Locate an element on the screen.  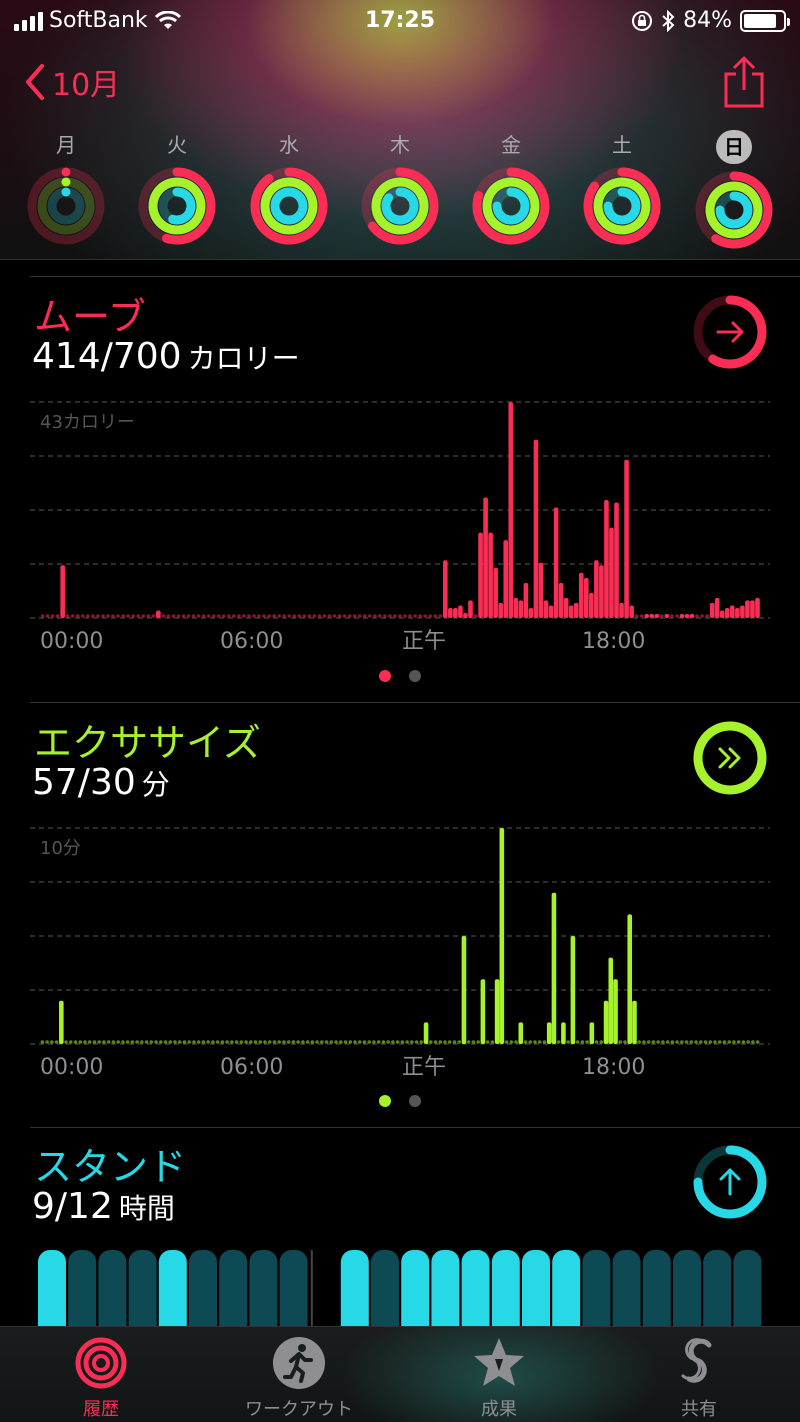
day-column: 月 is located at coordinates (66, 188).